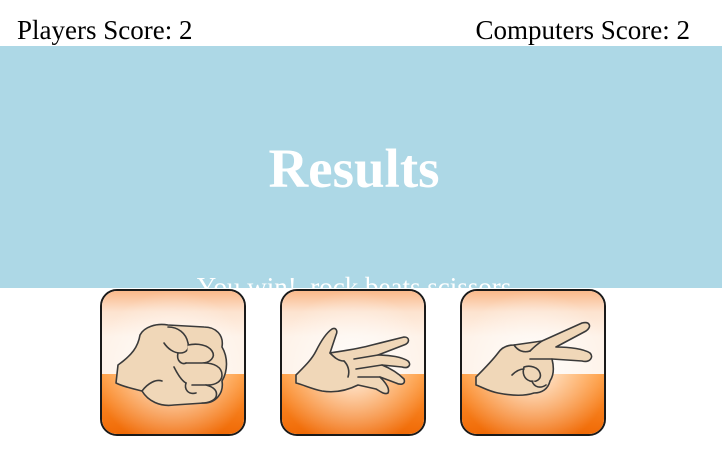 This screenshot has height=453, width=722. I want to click on rock-fist-icon, so click(171, 365).